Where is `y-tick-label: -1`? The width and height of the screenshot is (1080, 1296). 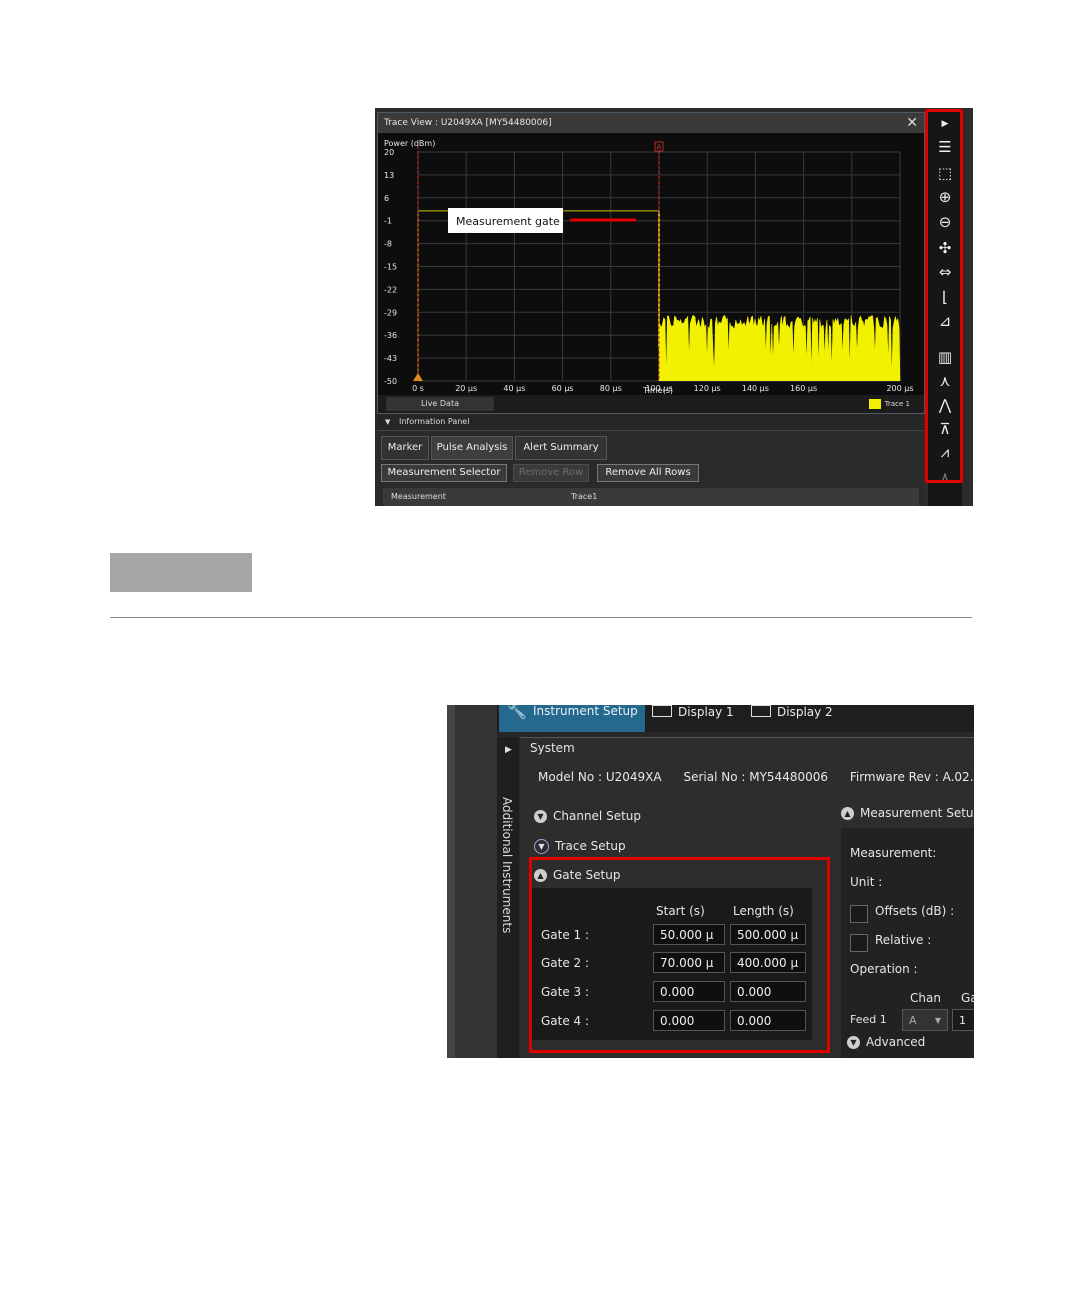
y-tick-label: -1 is located at coordinates (388, 221).